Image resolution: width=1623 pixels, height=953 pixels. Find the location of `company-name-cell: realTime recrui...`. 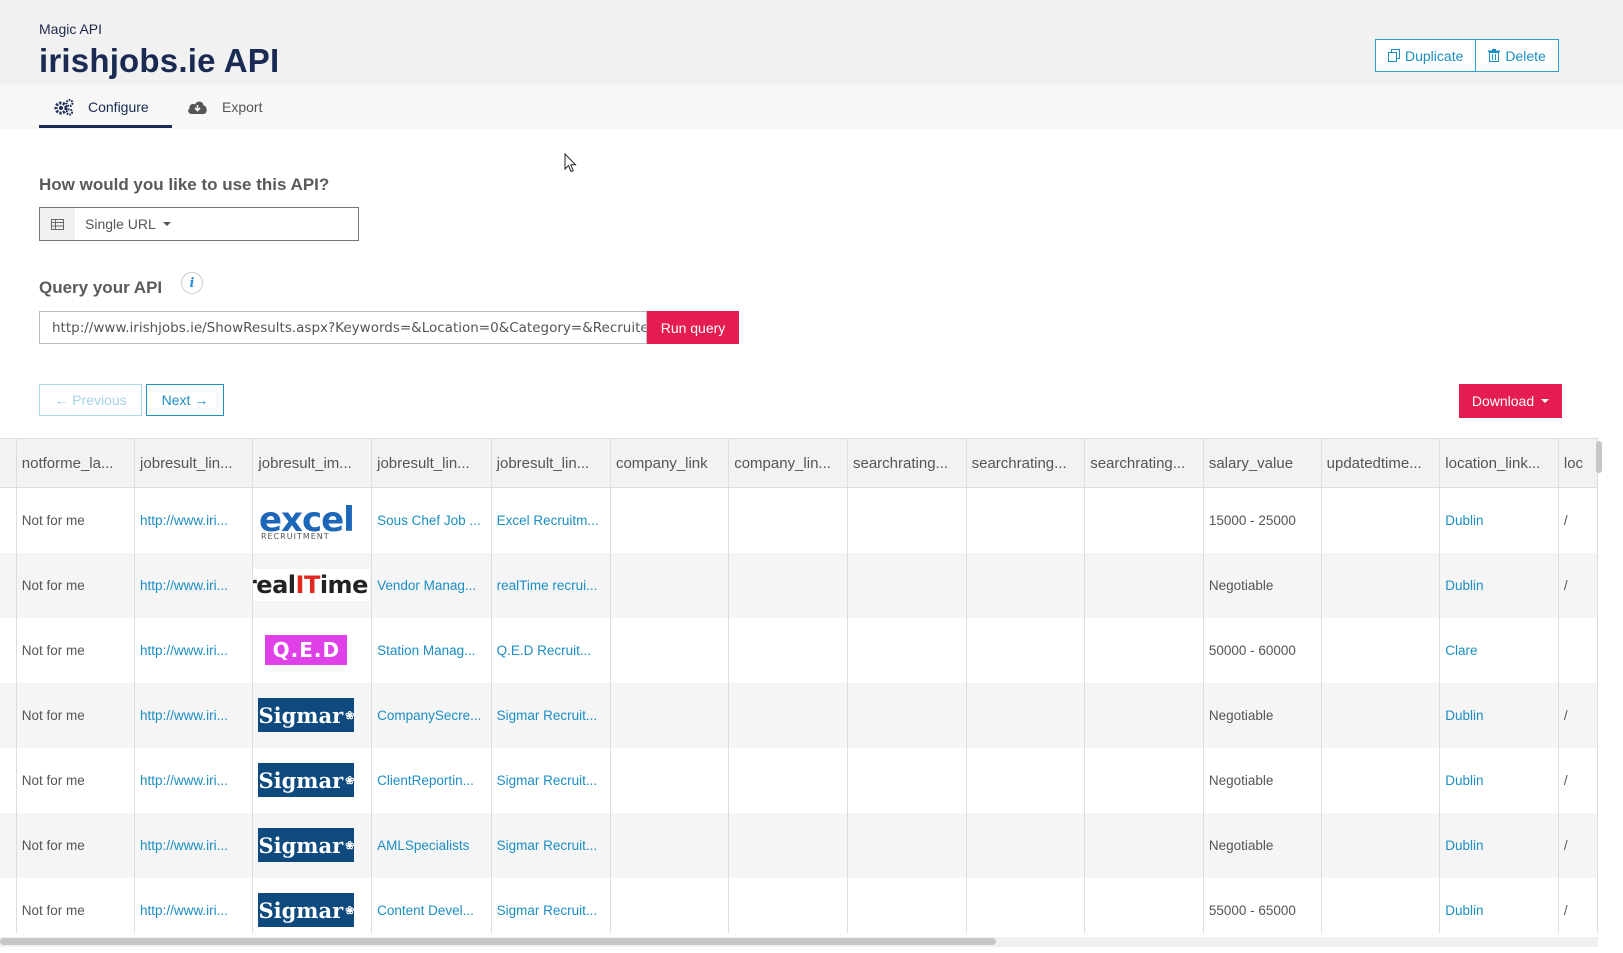

company-name-cell: realTime recrui... is located at coordinates (551, 585).